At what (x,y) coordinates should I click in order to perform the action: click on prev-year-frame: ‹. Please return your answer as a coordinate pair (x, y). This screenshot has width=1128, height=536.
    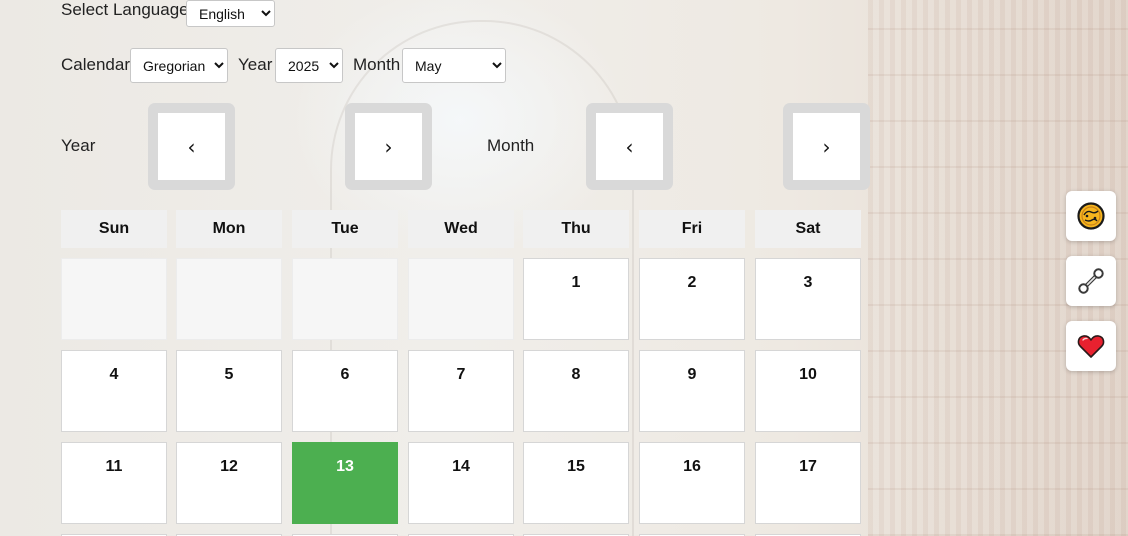
    Looking at the image, I should click on (191, 146).